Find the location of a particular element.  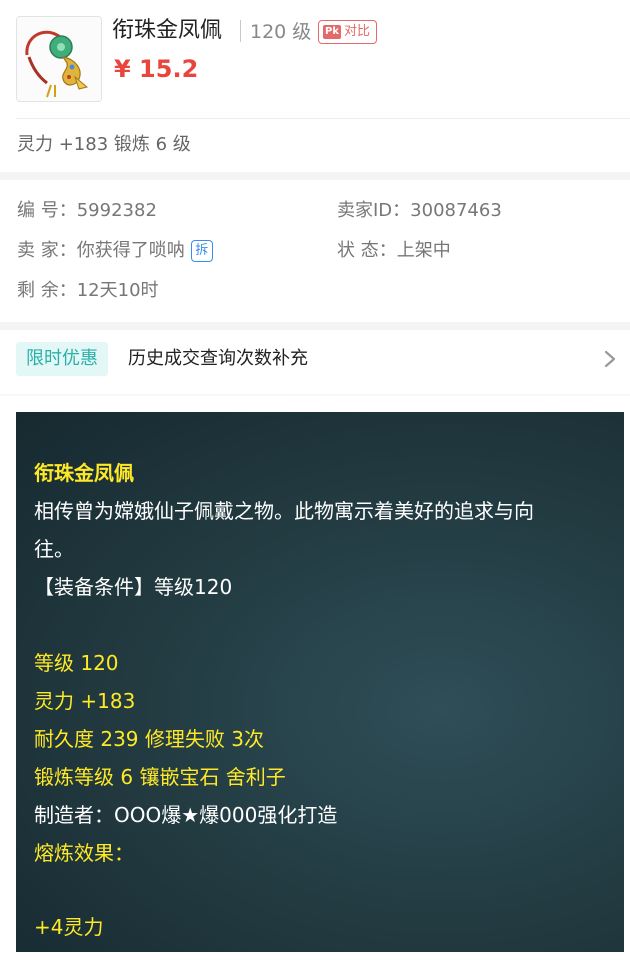

split-badge: 拆 is located at coordinates (201, 251).